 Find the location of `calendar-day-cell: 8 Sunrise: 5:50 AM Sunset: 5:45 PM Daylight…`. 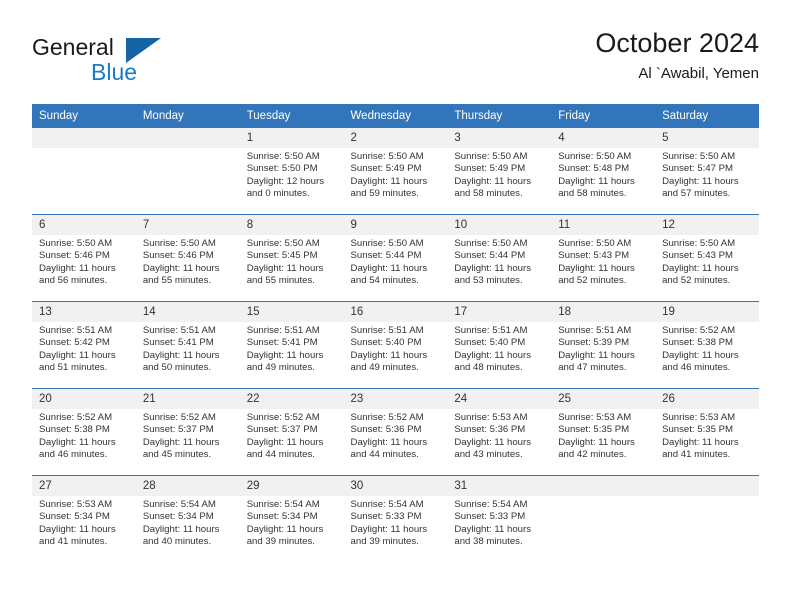

calendar-day-cell: 8 Sunrise: 5:50 AM Sunset: 5:45 PM Daylight… is located at coordinates (291, 258).